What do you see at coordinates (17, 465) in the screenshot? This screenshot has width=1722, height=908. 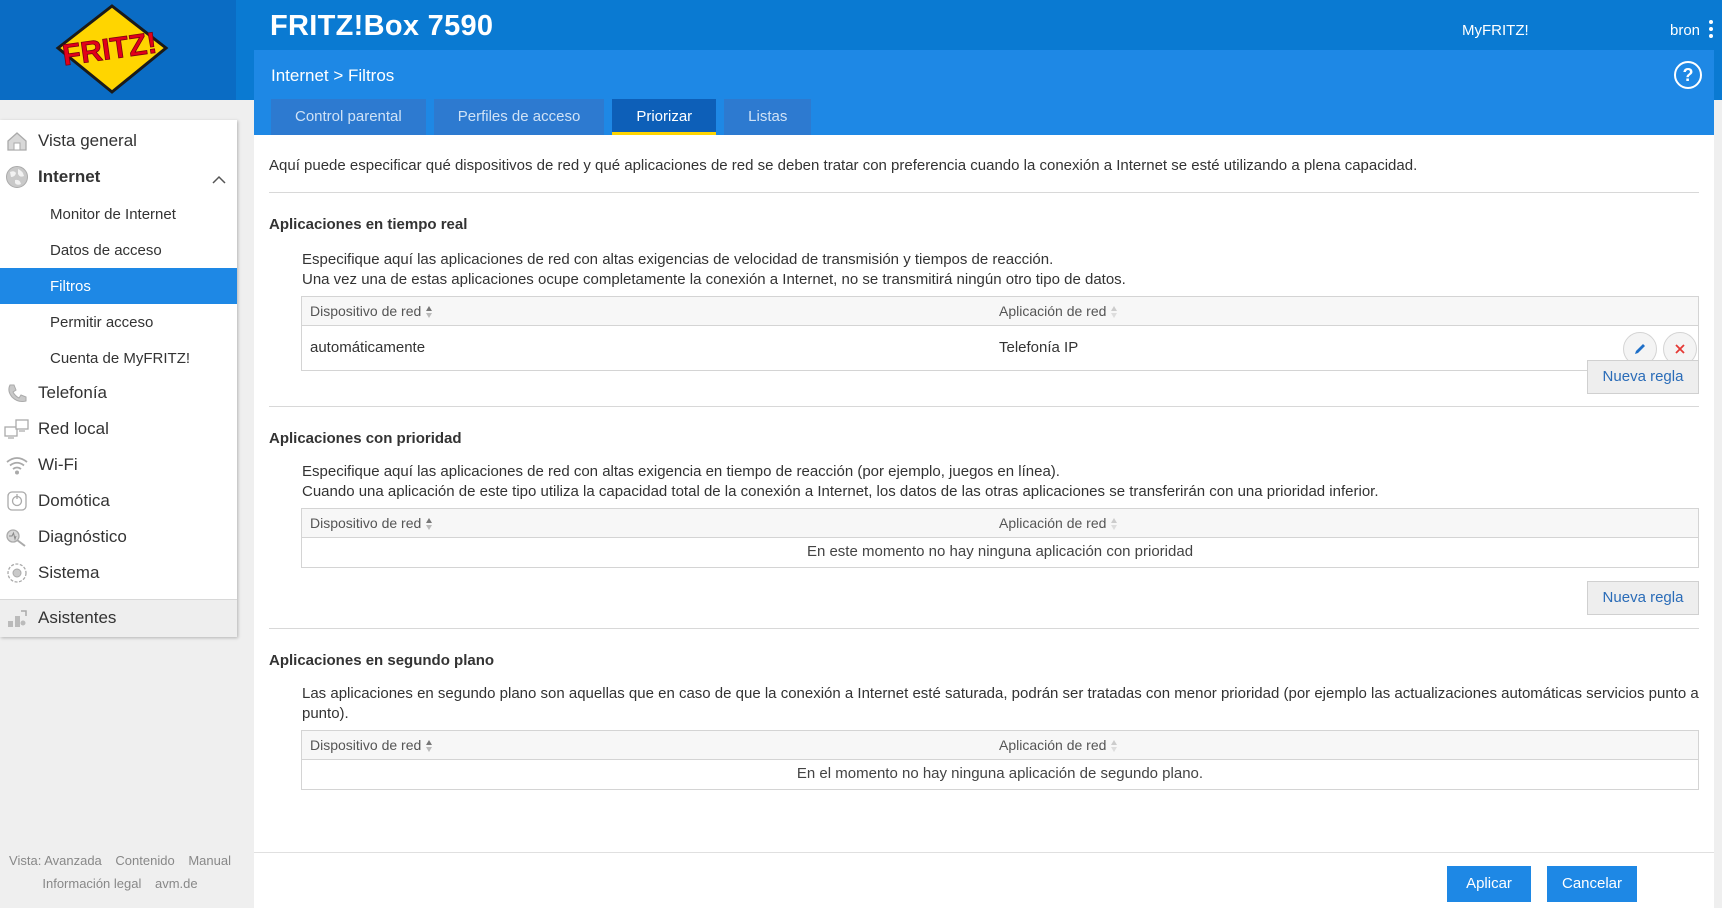 I see `wifi-icon` at bounding box center [17, 465].